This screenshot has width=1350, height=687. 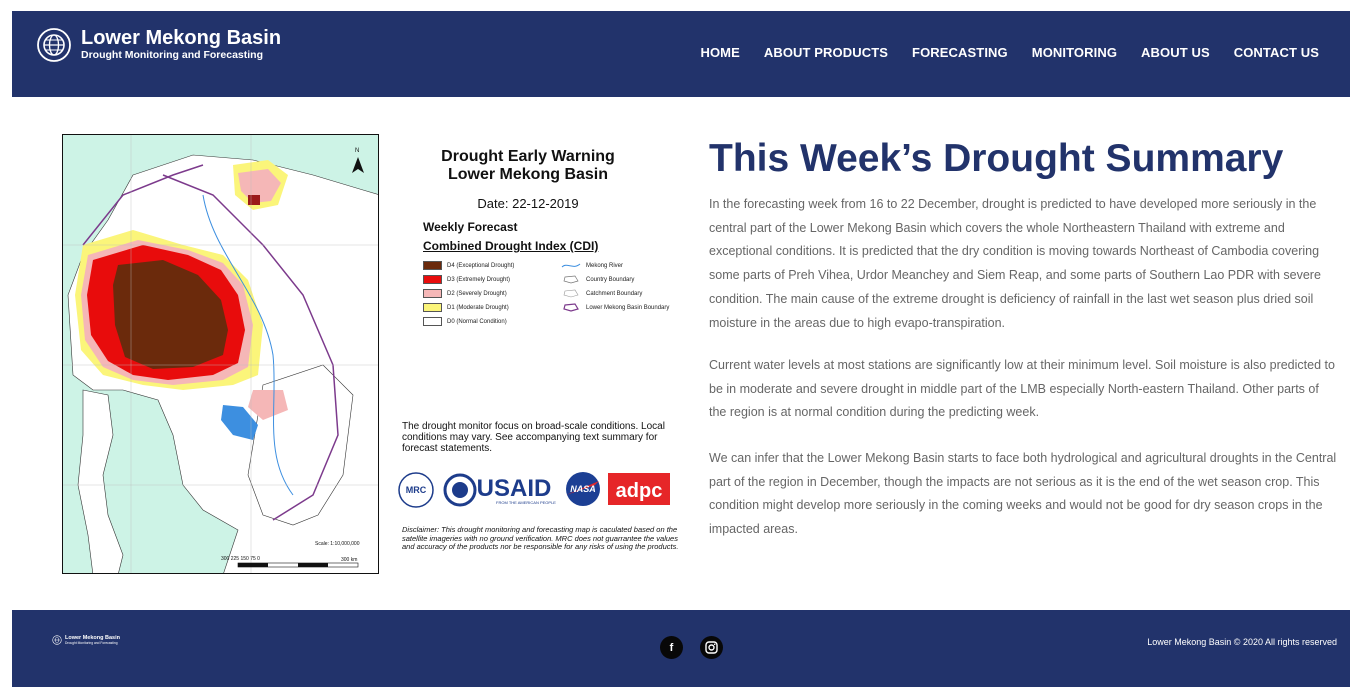 I want to click on legend-item: D2 (Severely Drought), so click(x=465, y=293).